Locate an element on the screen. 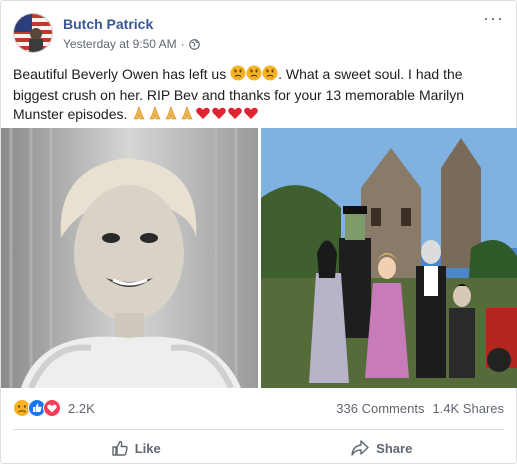  share-button: Share is located at coordinates (382, 448).